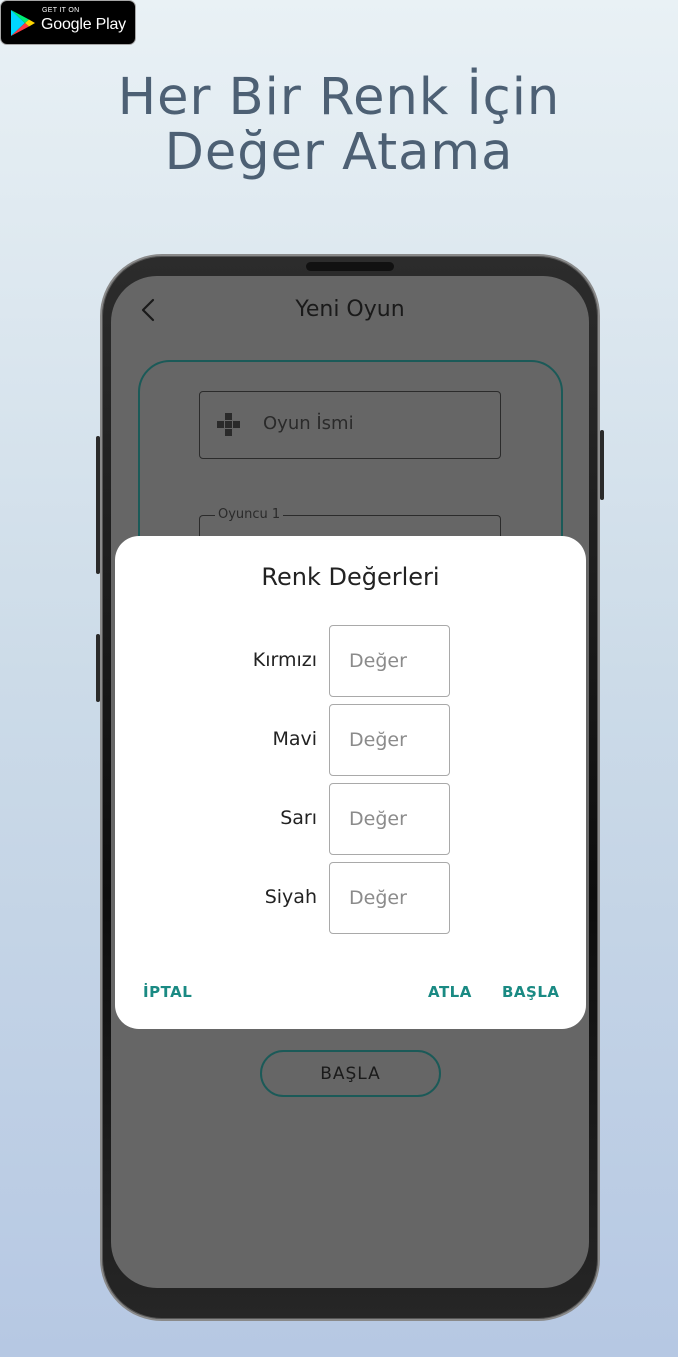 This screenshot has width=678, height=1357. I want to click on phone-power-button, so click(602, 465).